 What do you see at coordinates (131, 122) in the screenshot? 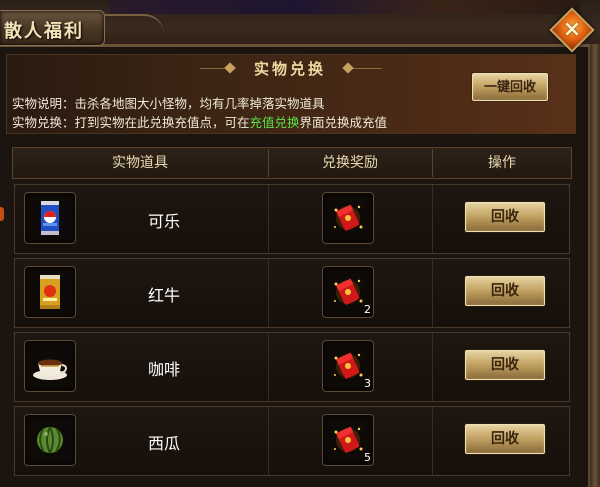
I see `exchange-note-prefix: 实物兑换：打到实物在此兑换充值点，可在` at bounding box center [131, 122].